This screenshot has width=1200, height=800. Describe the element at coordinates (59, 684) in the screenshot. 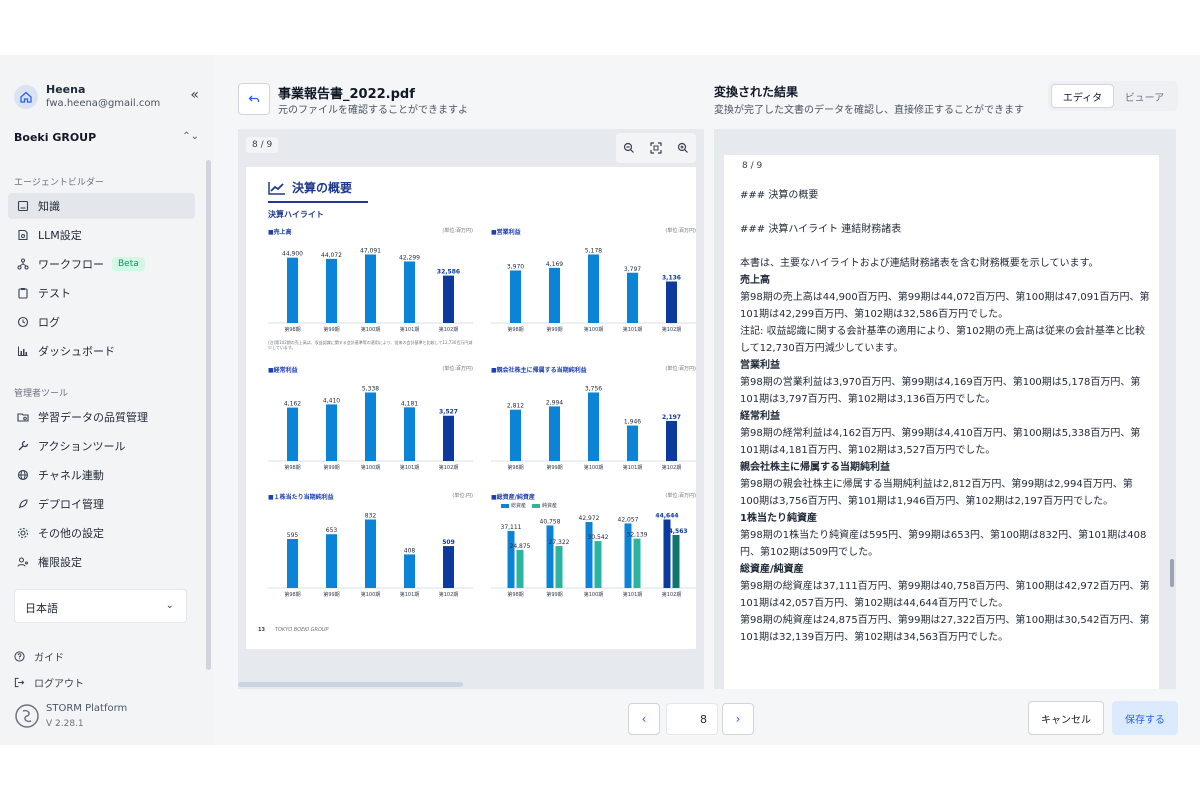

I see `logout-label: ログアウト` at that location.